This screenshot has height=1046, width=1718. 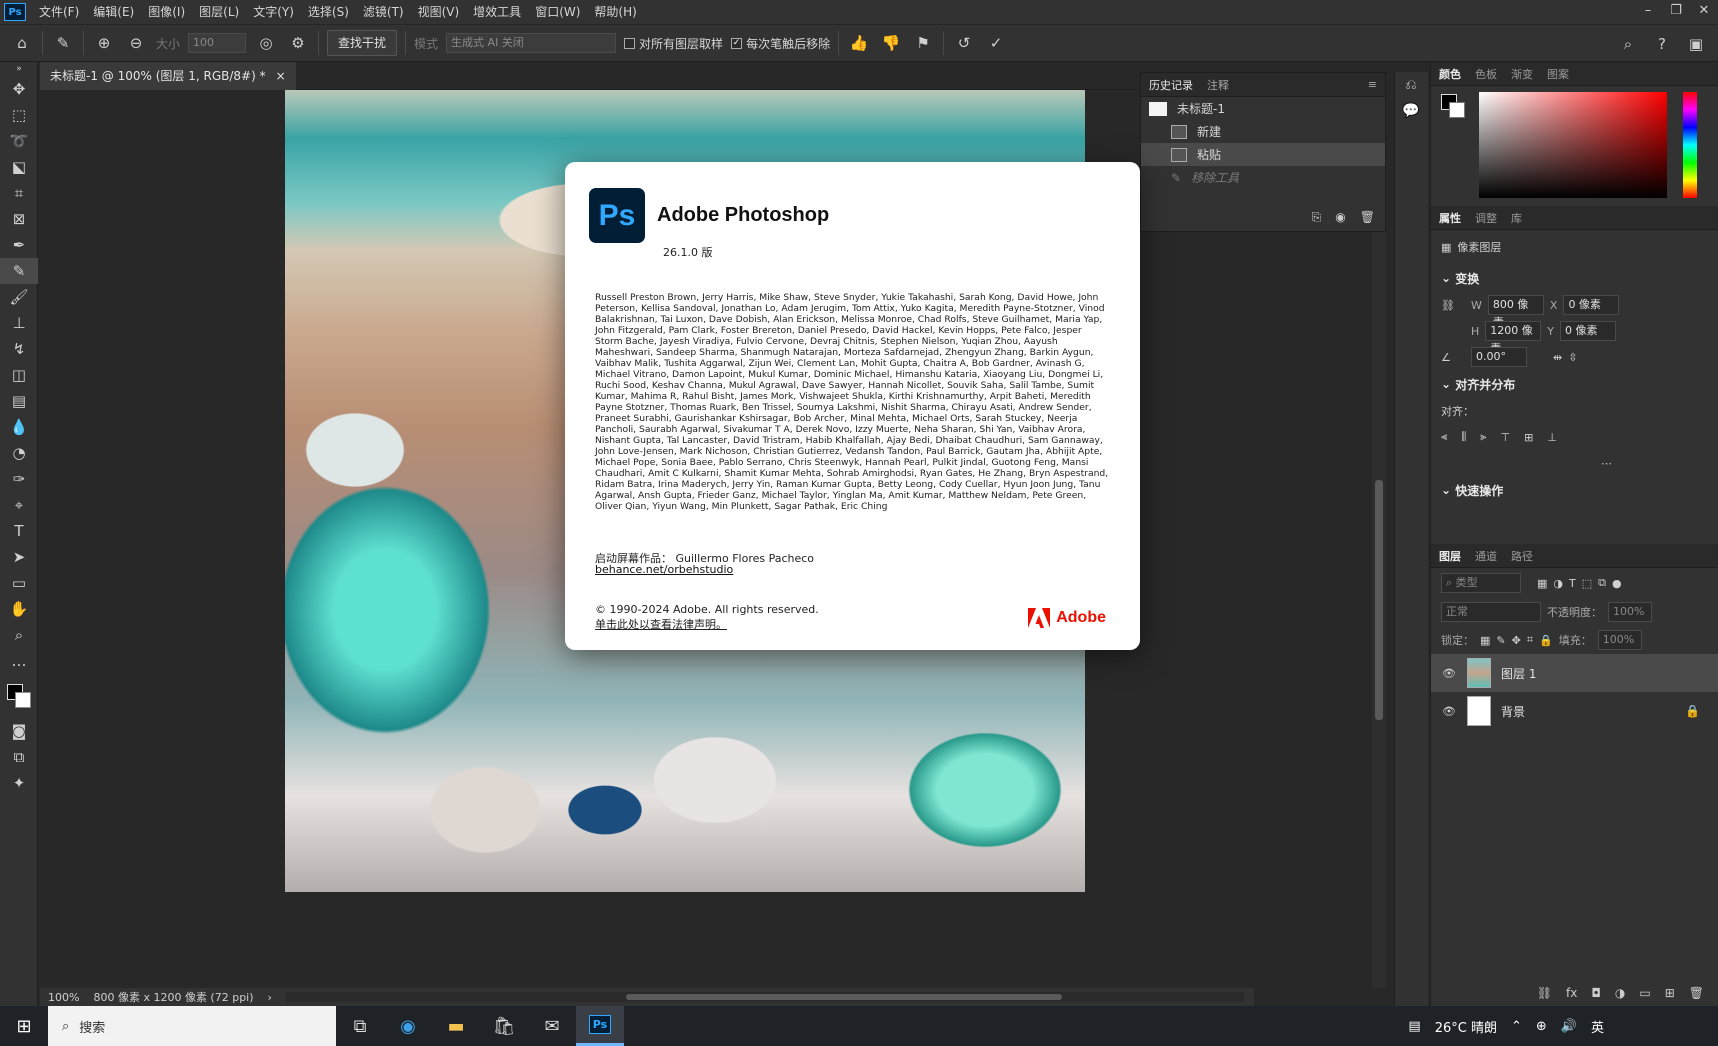 What do you see at coordinates (1574, 673) in the screenshot?
I see `layer-row: 👁 图层 1` at bounding box center [1574, 673].